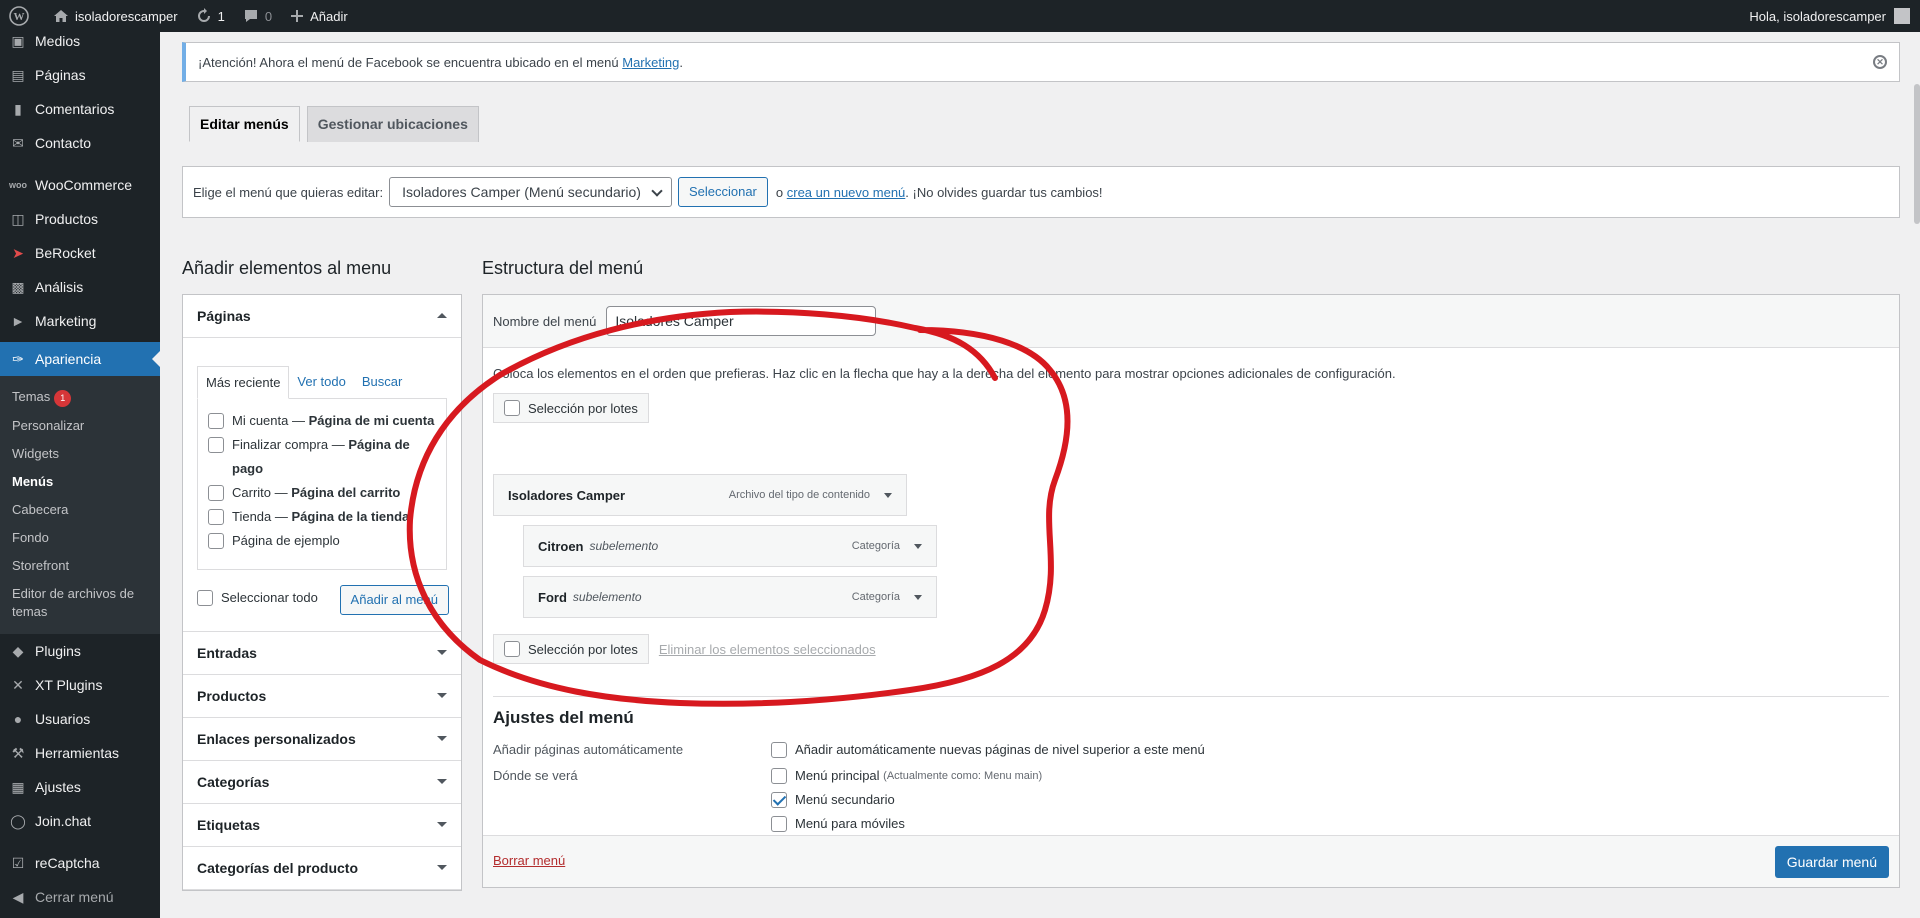 The height and width of the screenshot is (918, 1920). What do you see at coordinates (571, 408) in the screenshot?
I see `bulk-select-top: Selección por lotes` at bounding box center [571, 408].